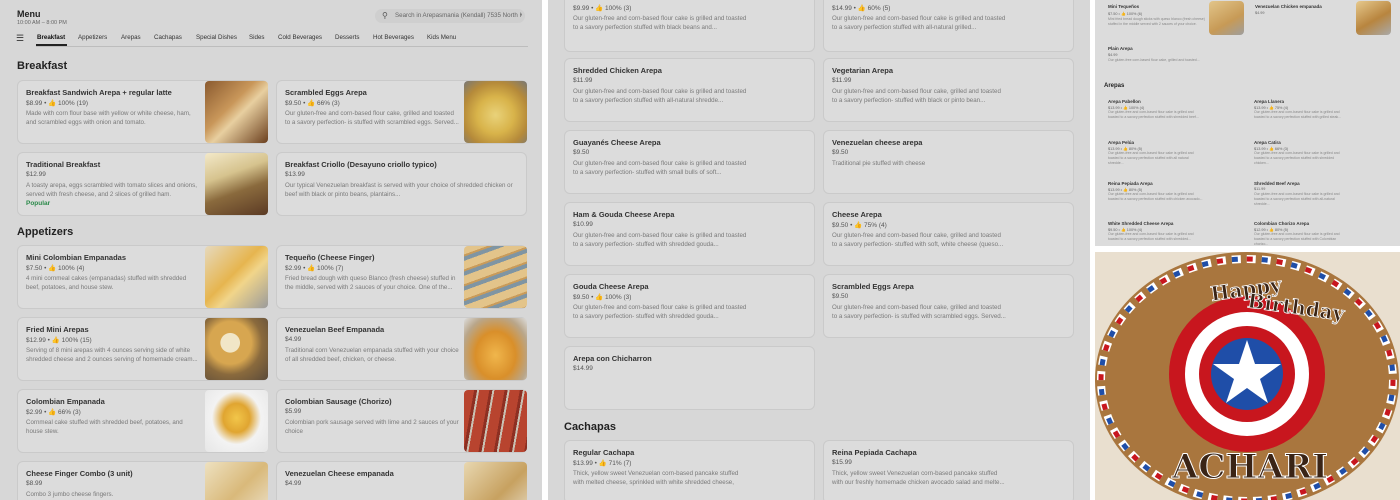 This screenshot has width=1400, height=500. I want to click on section-title-appetizers: Appetizers, so click(45, 232).